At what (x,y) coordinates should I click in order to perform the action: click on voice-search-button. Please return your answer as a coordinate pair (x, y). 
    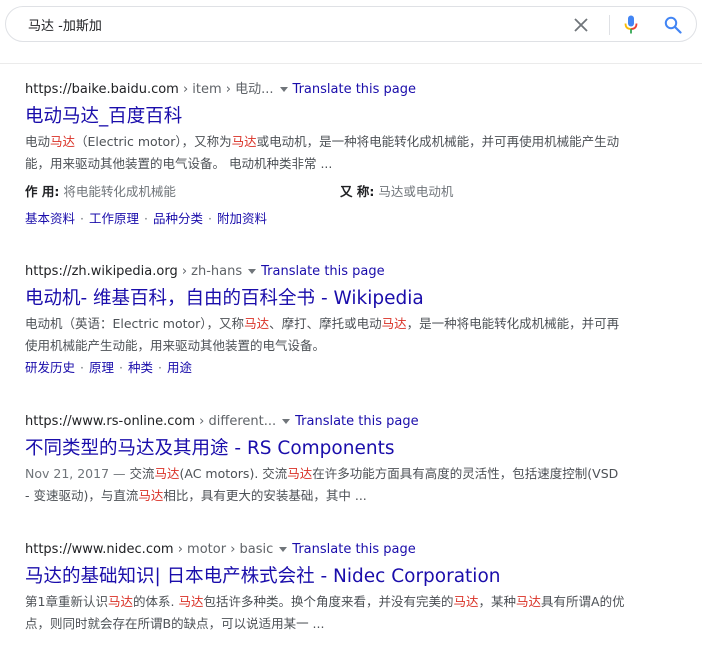
    Looking at the image, I should click on (631, 25).